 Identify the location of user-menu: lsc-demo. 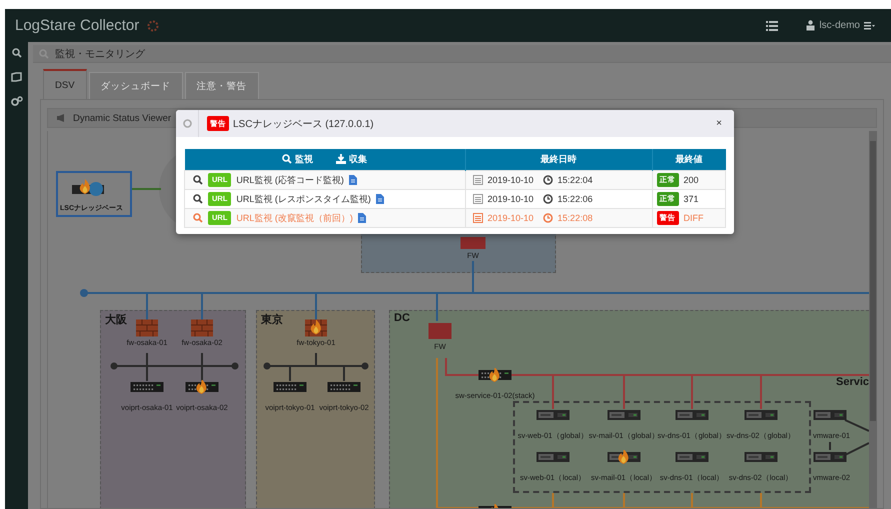
(840, 25).